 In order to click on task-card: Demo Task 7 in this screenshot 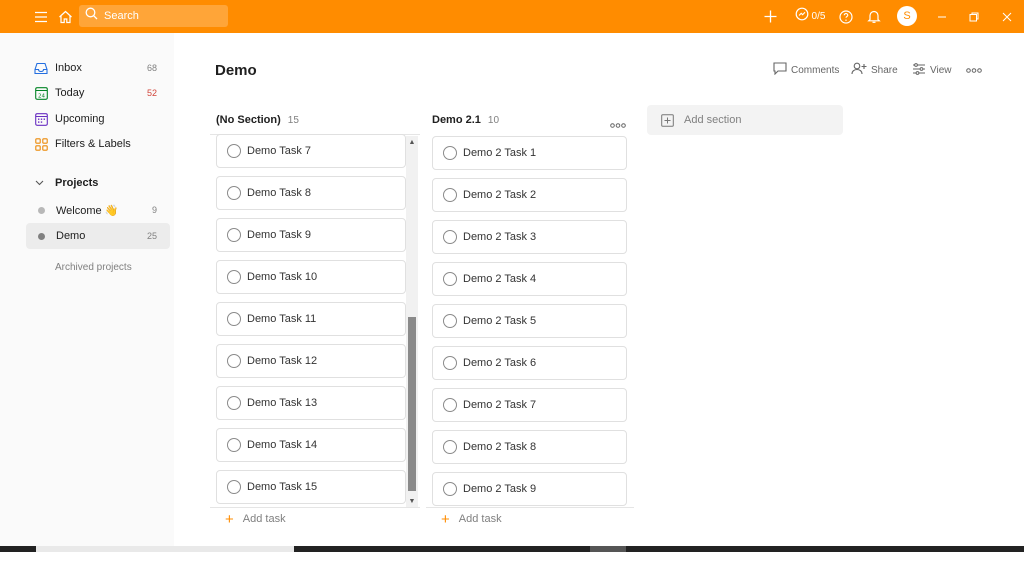, I will do `click(311, 151)`.